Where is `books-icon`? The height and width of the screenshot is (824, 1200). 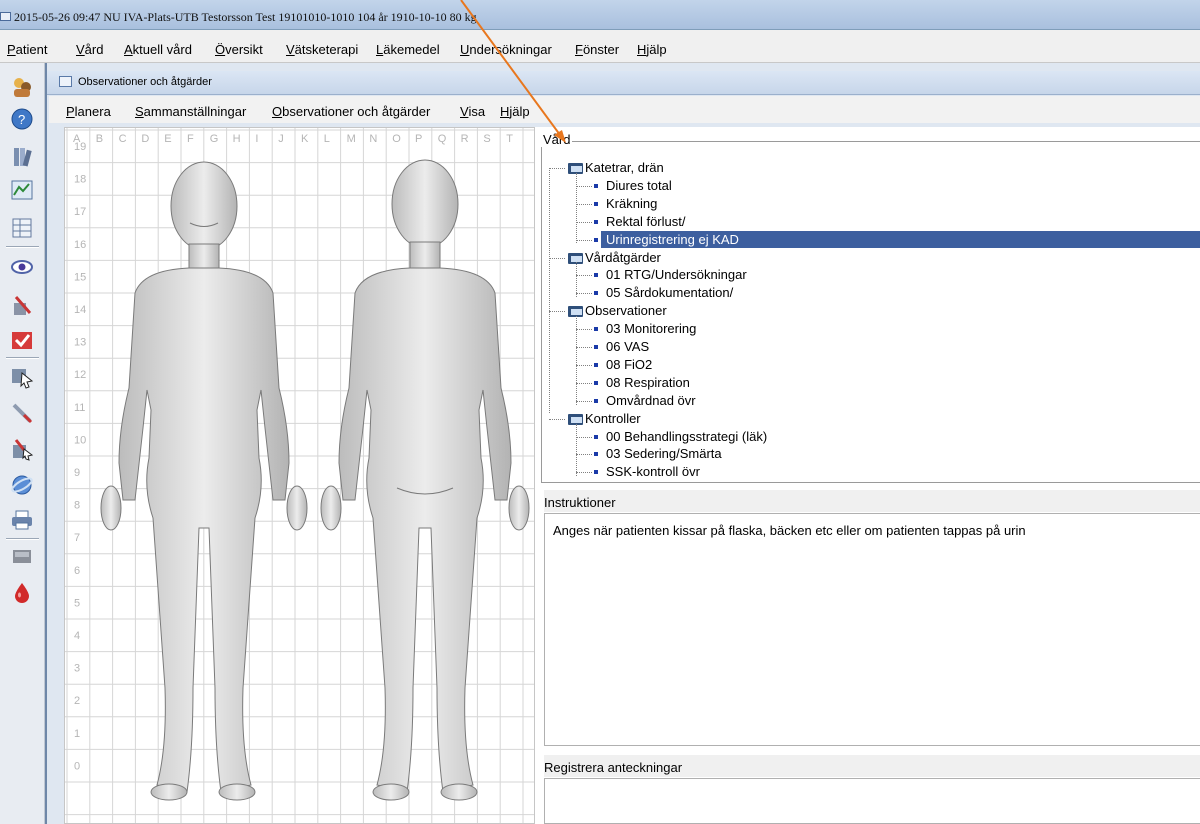 books-icon is located at coordinates (22, 157).